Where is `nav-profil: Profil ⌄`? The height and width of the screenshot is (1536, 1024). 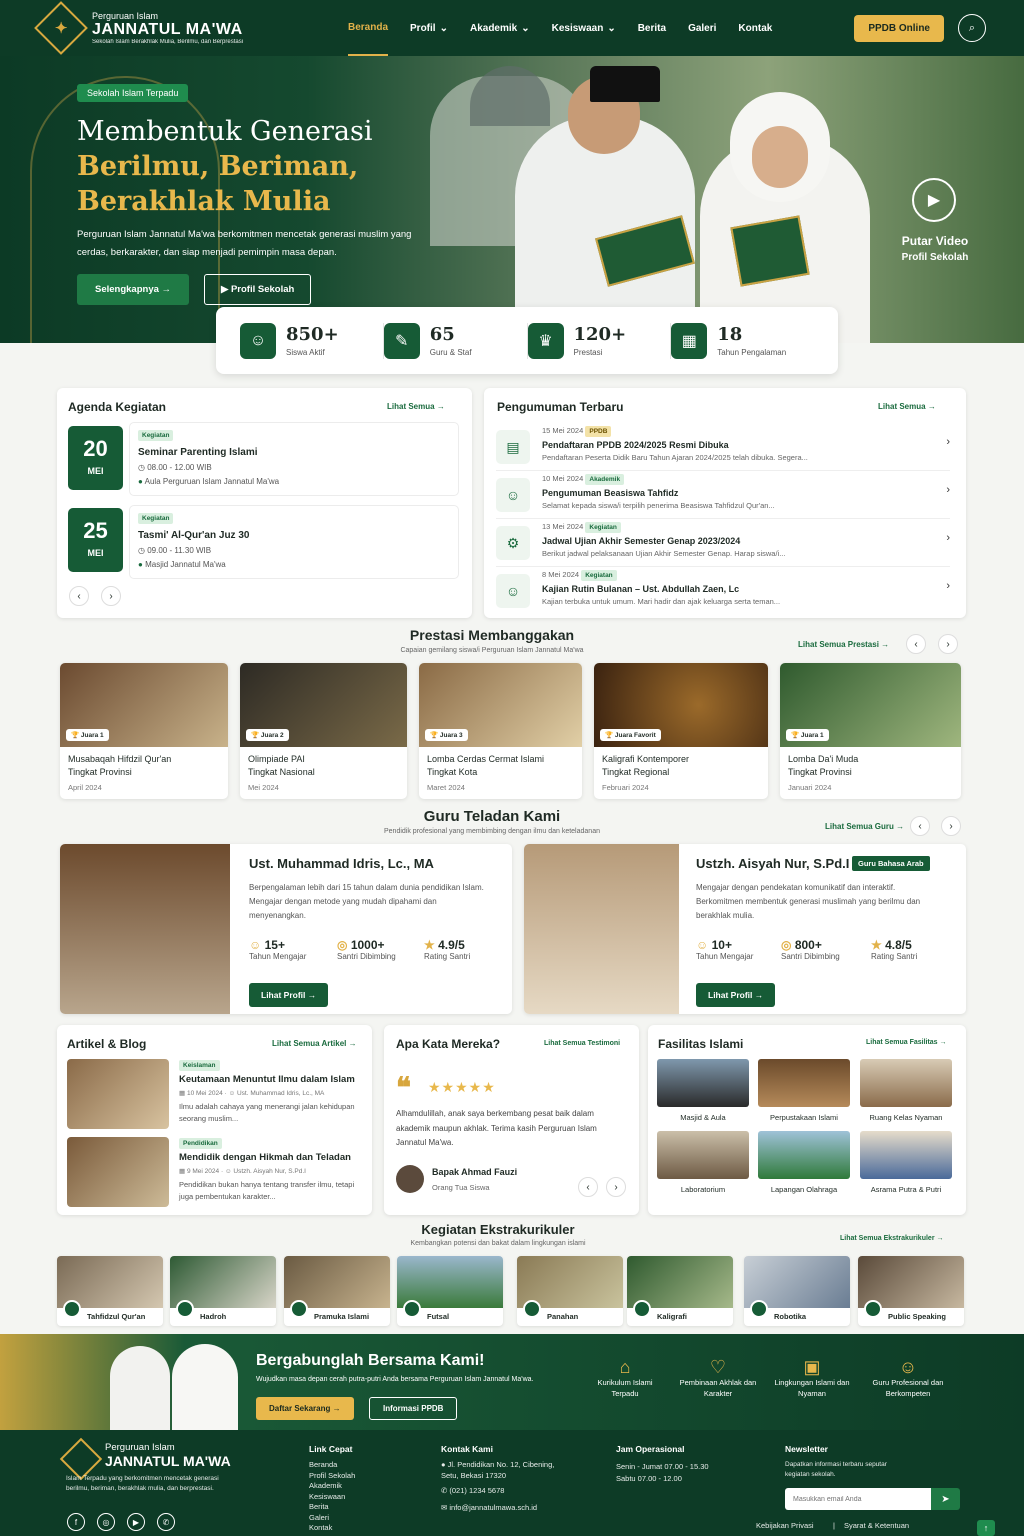
nav-profil: Profil ⌄ is located at coordinates (429, 28).